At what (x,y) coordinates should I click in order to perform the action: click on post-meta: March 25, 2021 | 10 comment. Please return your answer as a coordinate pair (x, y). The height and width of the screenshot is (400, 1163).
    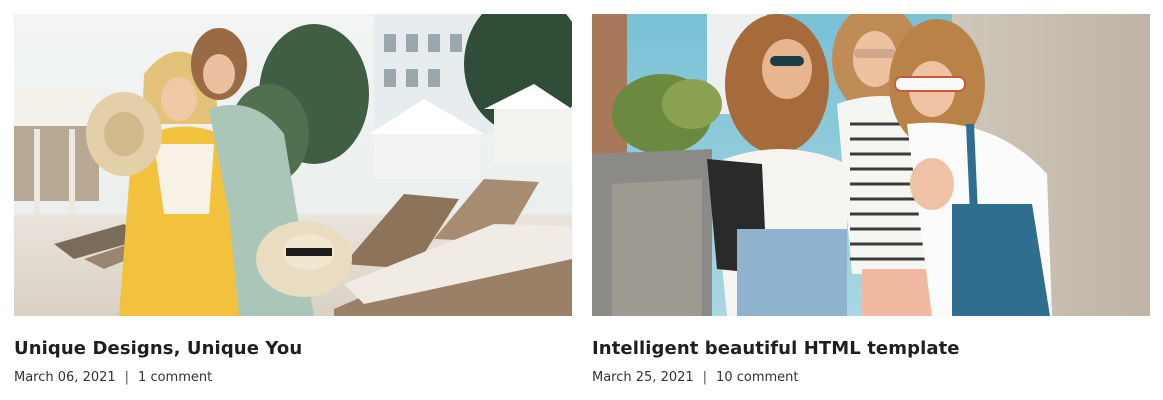
    Looking at the image, I should click on (871, 378).